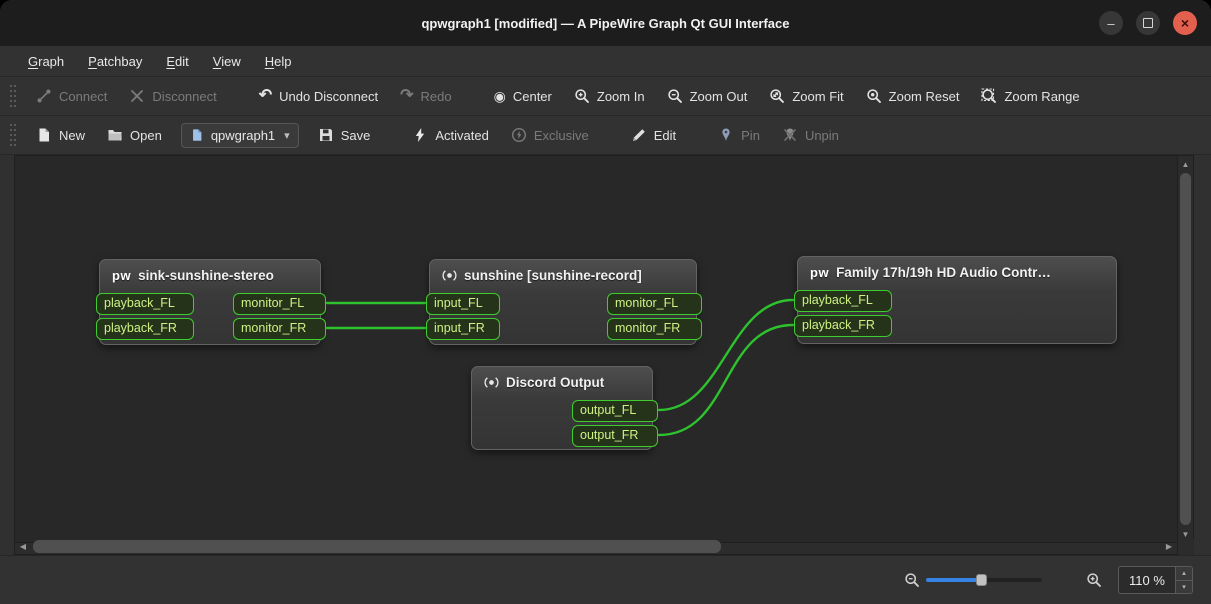 The width and height of the screenshot is (1211, 604). I want to click on zoom-slider, so click(984, 580).